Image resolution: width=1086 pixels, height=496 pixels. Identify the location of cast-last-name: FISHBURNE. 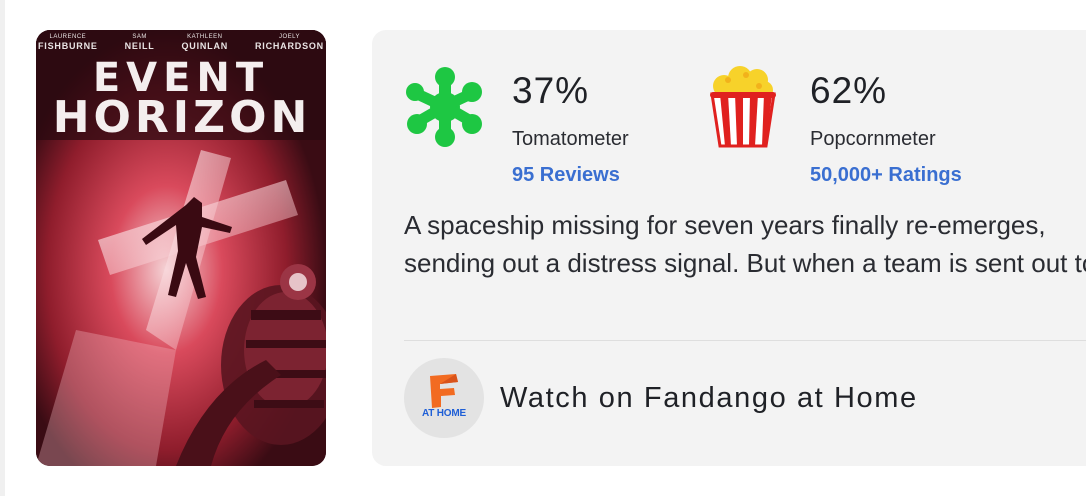
(68, 46).